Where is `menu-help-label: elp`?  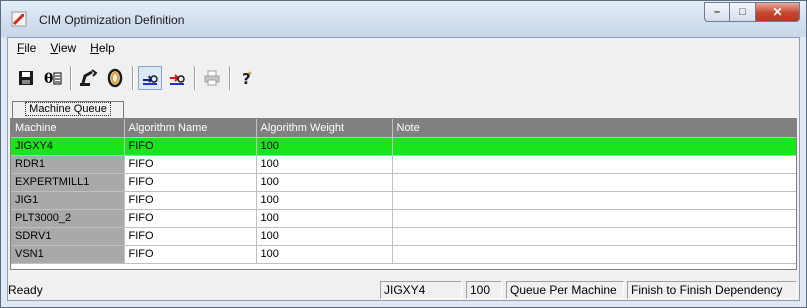 menu-help-label: elp is located at coordinates (106, 48).